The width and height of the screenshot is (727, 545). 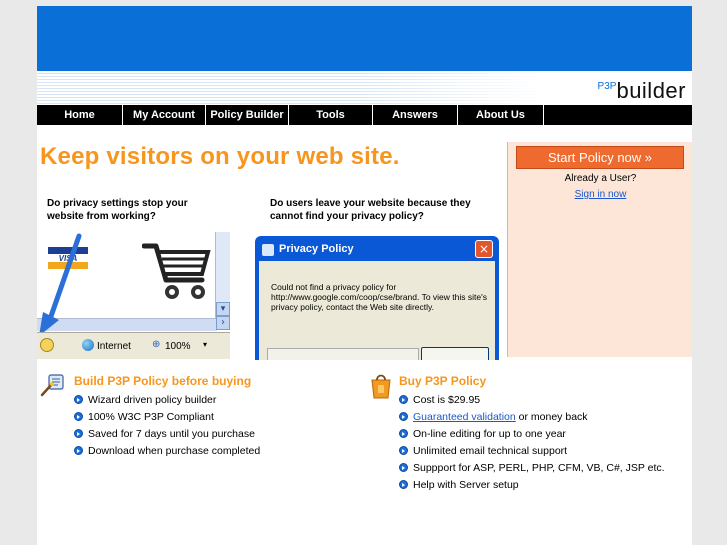 I want to click on shopping-cart-icon, so click(x=176, y=275).